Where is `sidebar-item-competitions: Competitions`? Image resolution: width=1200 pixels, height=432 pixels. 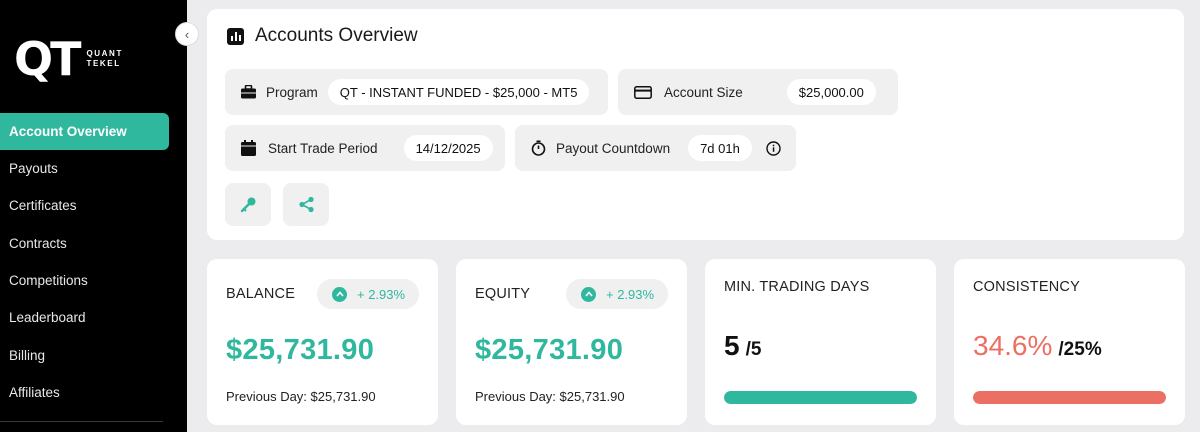 sidebar-item-competitions: Competitions is located at coordinates (93, 280).